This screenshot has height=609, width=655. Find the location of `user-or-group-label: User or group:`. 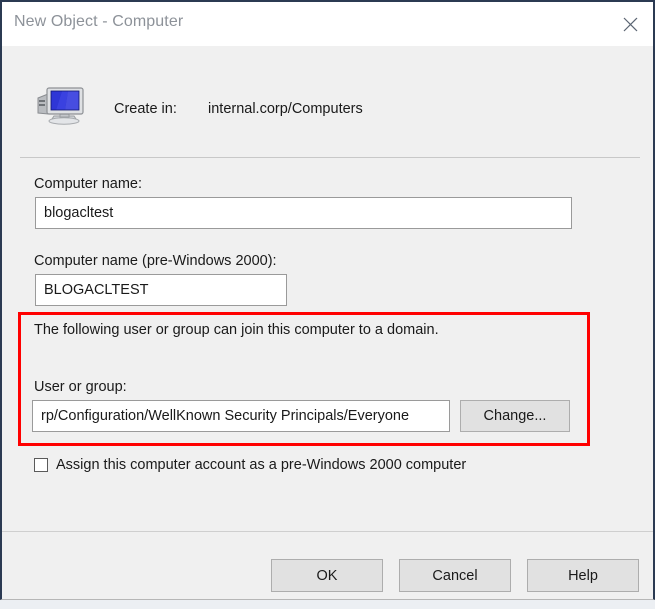

user-or-group-label: User or group: is located at coordinates (80, 387).